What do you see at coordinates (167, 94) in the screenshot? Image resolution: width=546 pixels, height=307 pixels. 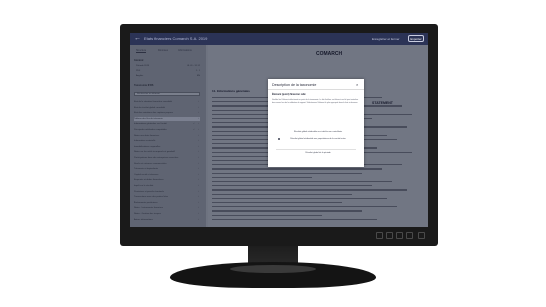 I see `element-search-input: Rechercher un élément` at bounding box center [167, 94].